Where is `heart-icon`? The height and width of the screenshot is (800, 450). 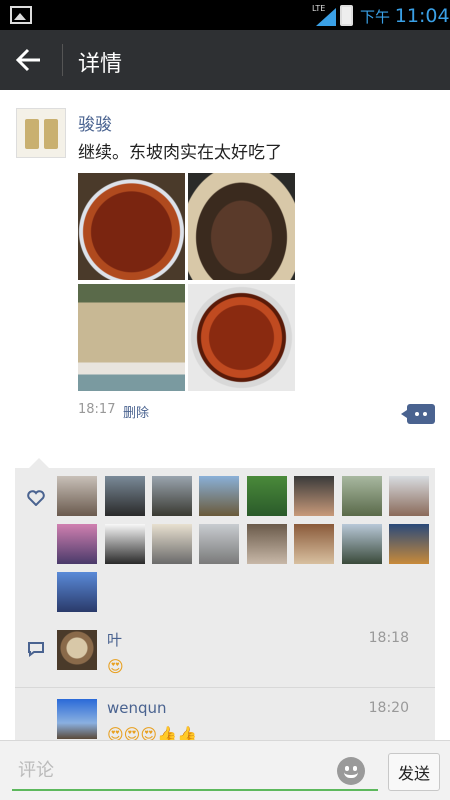
heart-icon is located at coordinates (36, 498).